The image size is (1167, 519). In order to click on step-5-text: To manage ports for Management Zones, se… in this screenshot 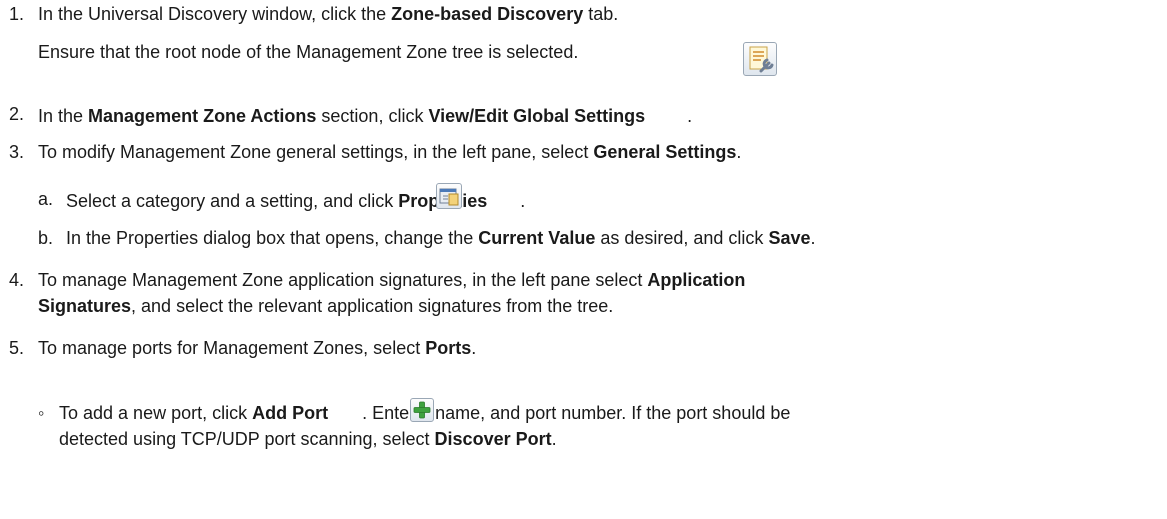, I will do `click(257, 348)`.